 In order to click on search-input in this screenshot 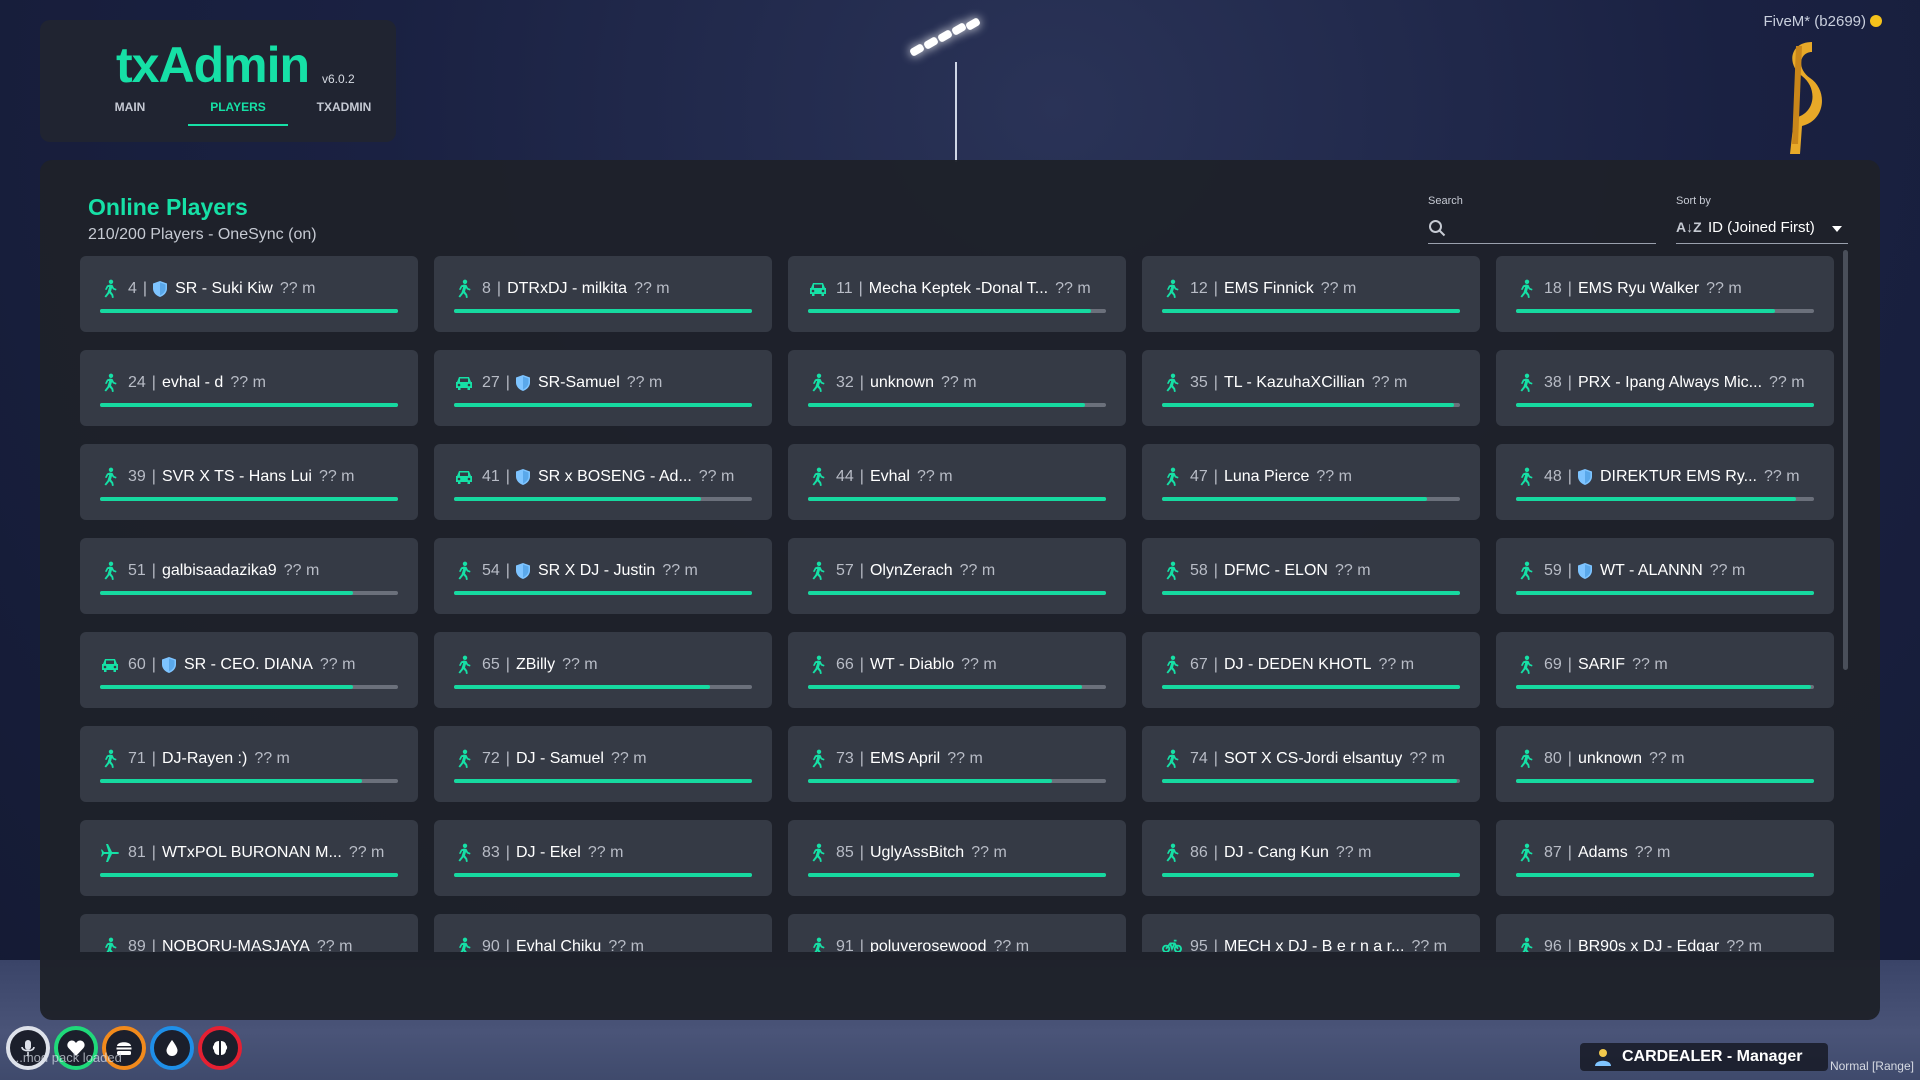, I will do `click(1553, 226)`.